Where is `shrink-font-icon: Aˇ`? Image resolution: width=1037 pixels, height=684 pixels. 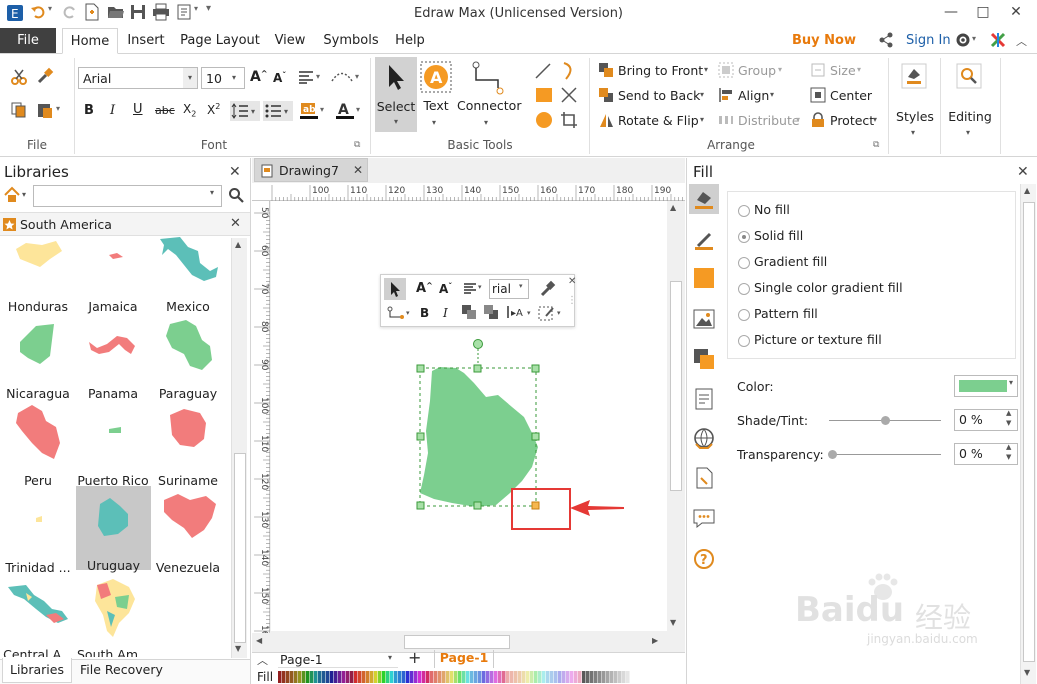
shrink-font-icon: Aˇ is located at coordinates (279, 78).